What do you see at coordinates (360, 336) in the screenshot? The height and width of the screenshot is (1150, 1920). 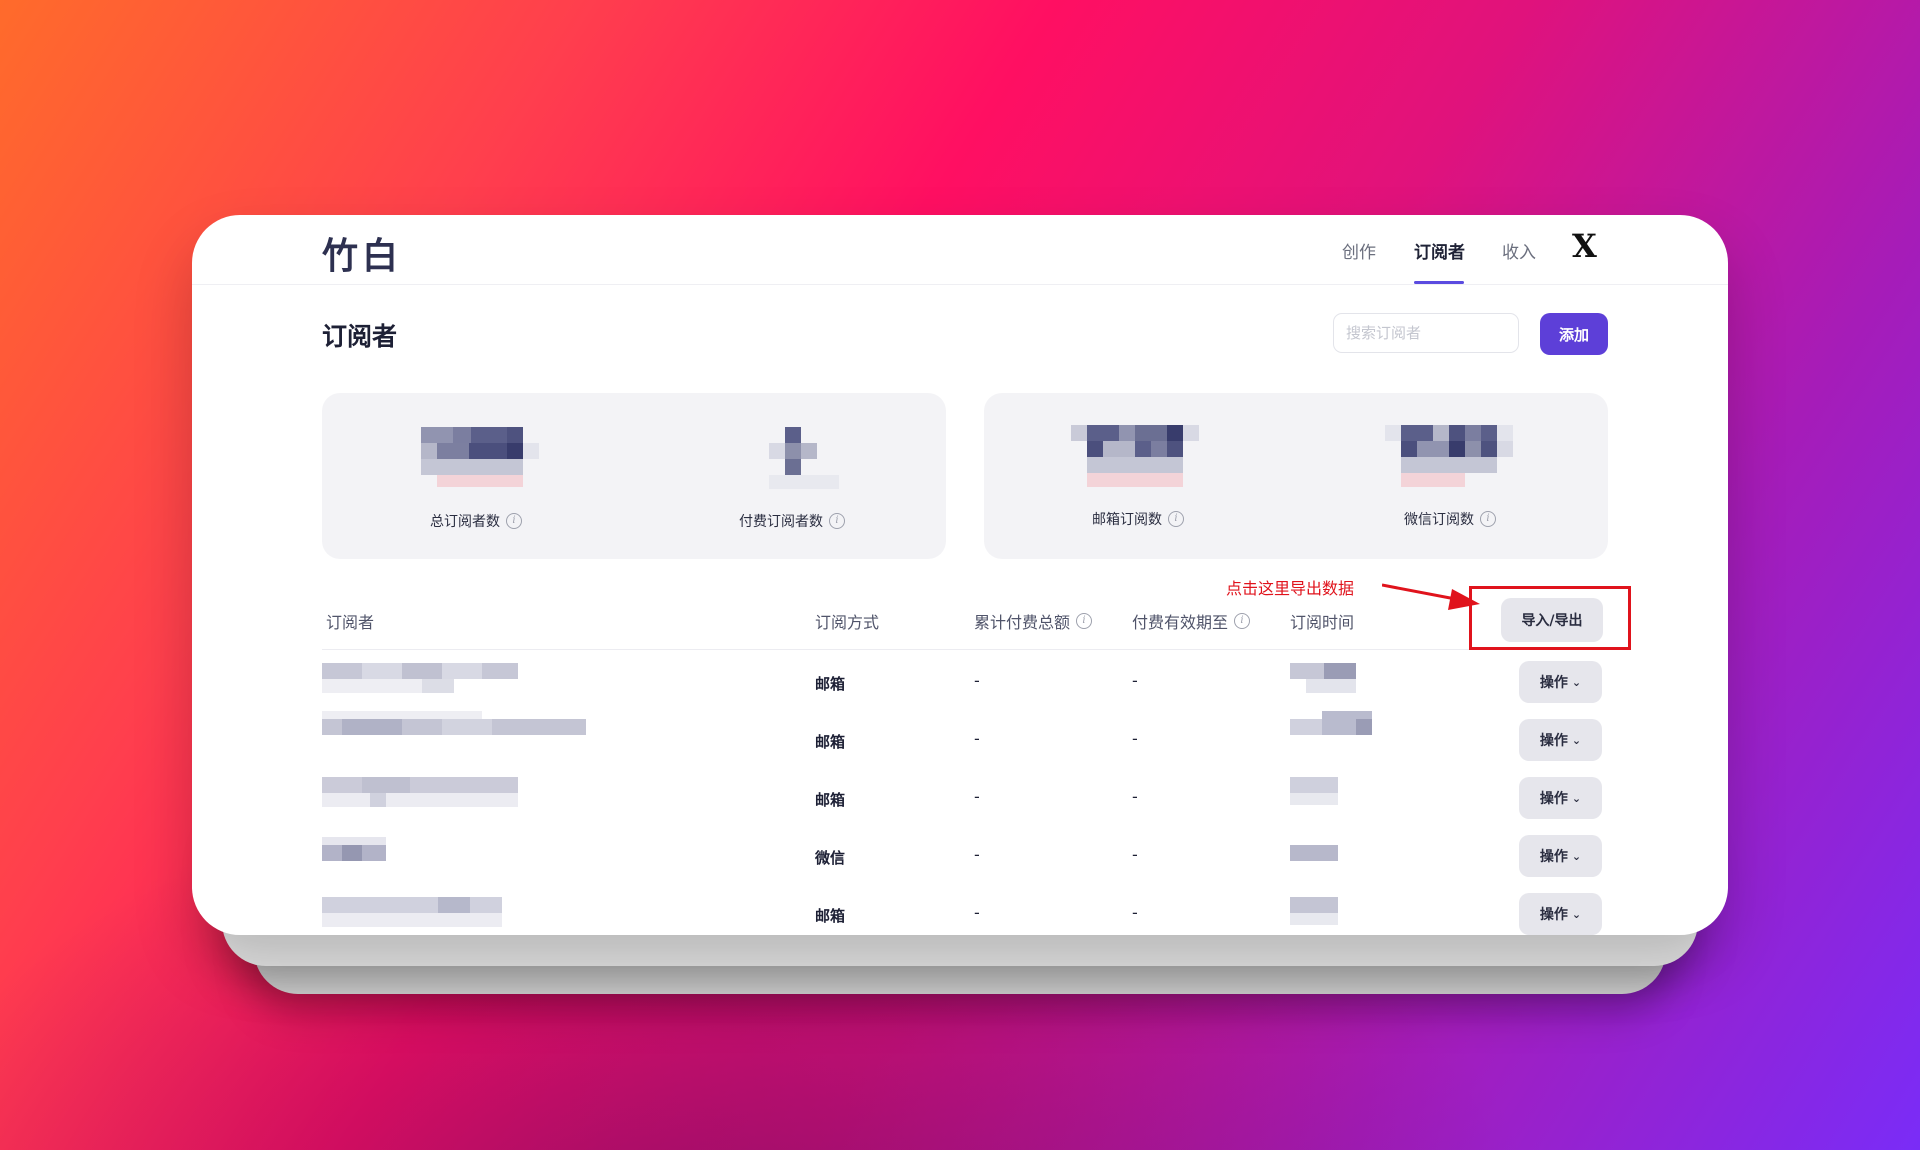 I see `page-title: 订阅者` at bounding box center [360, 336].